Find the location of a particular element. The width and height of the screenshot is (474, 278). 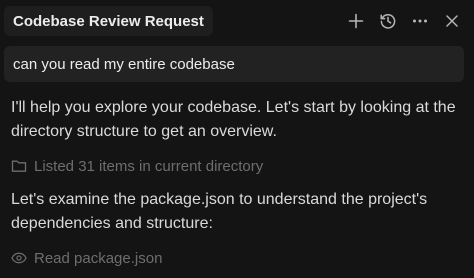

conversation-title: Codebase Review Request is located at coordinates (108, 21).